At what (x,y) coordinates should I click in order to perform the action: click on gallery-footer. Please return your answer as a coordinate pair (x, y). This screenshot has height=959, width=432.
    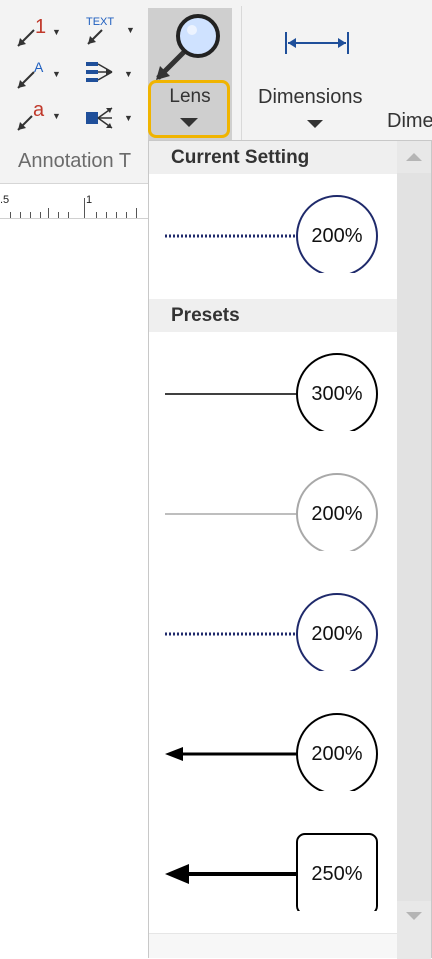
    Looking at the image, I should click on (273, 945).